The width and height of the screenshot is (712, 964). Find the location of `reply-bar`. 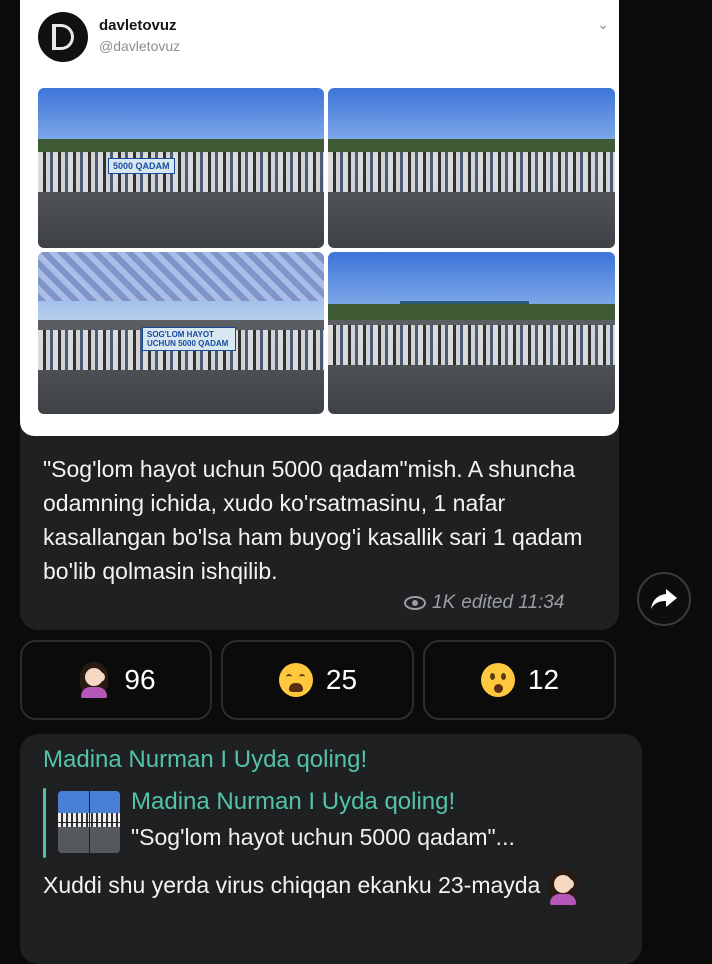

reply-bar is located at coordinates (44, 823).